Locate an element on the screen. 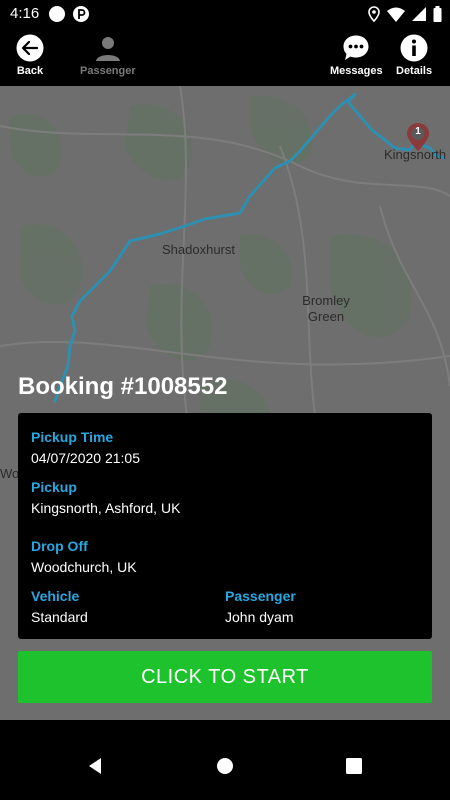 This screenshot has height=800, width=450. chat-bubble-icon is located at coordinates (356, 47).